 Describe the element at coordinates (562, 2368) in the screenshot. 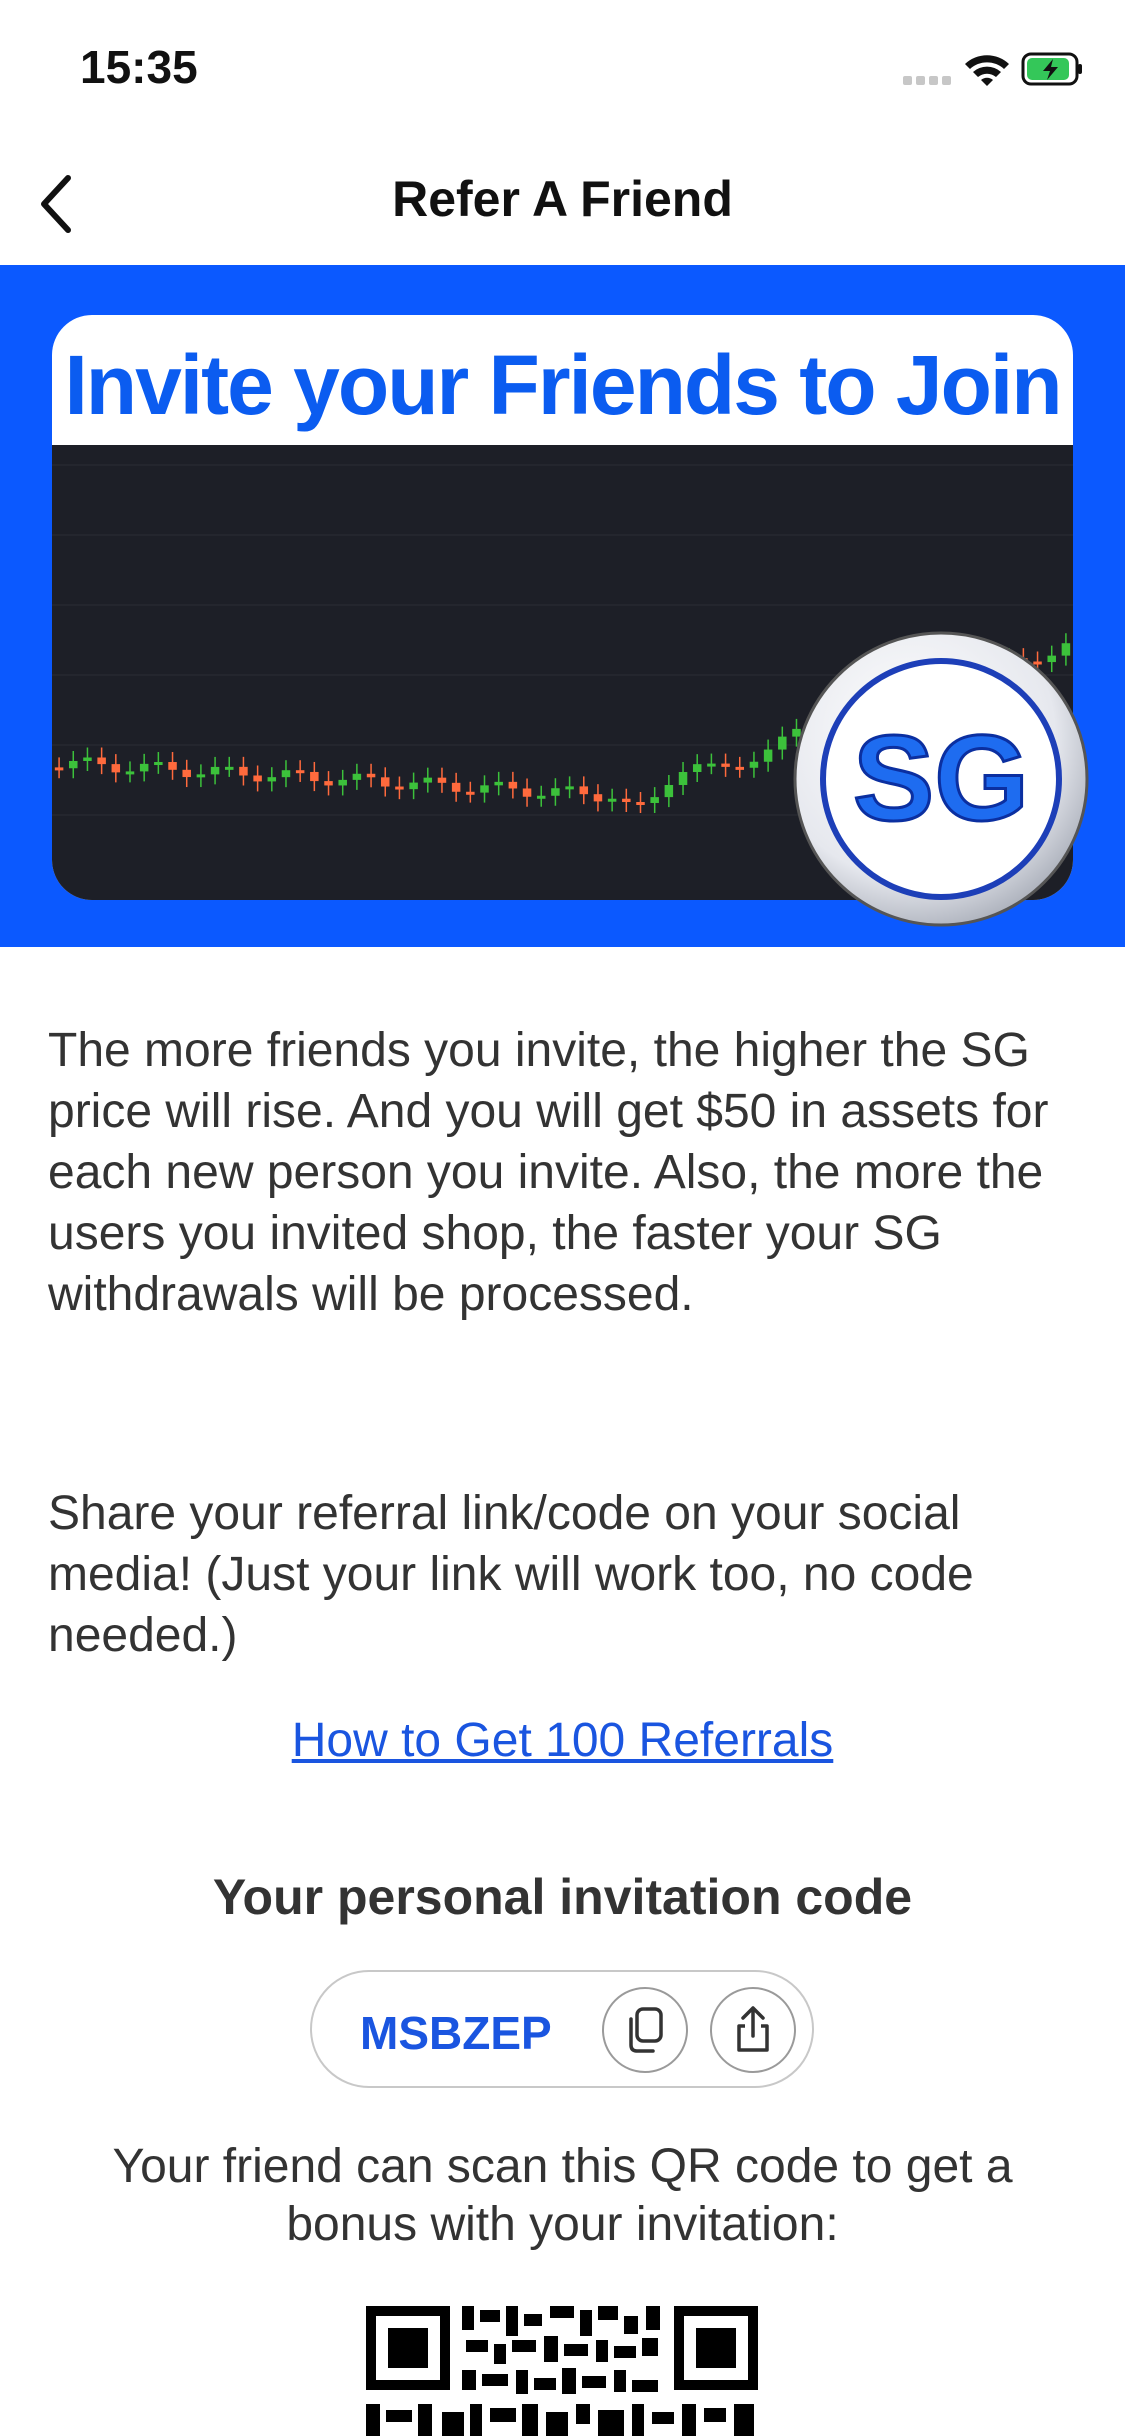

I see `invitation-qr-code` at that location.